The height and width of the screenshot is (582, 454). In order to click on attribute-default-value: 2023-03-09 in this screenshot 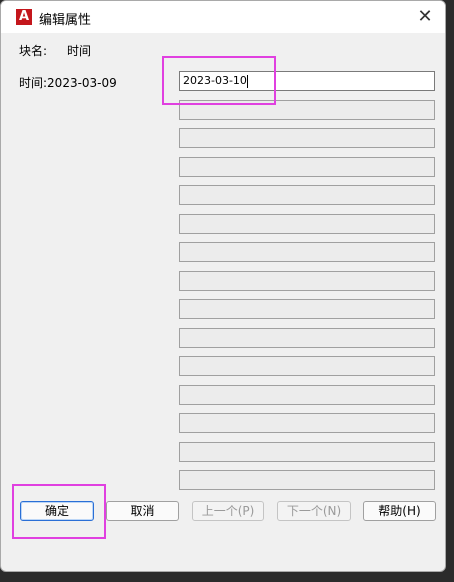, I will do `click(82, 83)`.